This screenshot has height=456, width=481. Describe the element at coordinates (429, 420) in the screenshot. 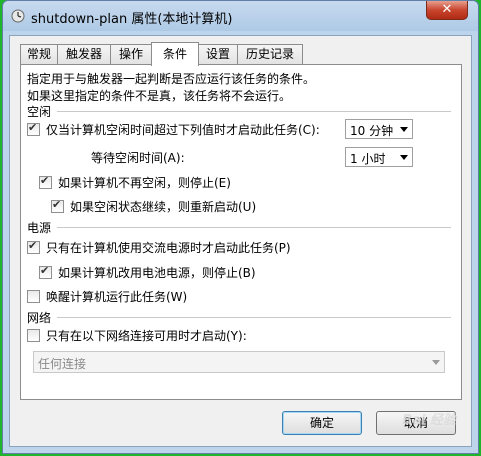

I see `watermark: Bai 经验` at that location.